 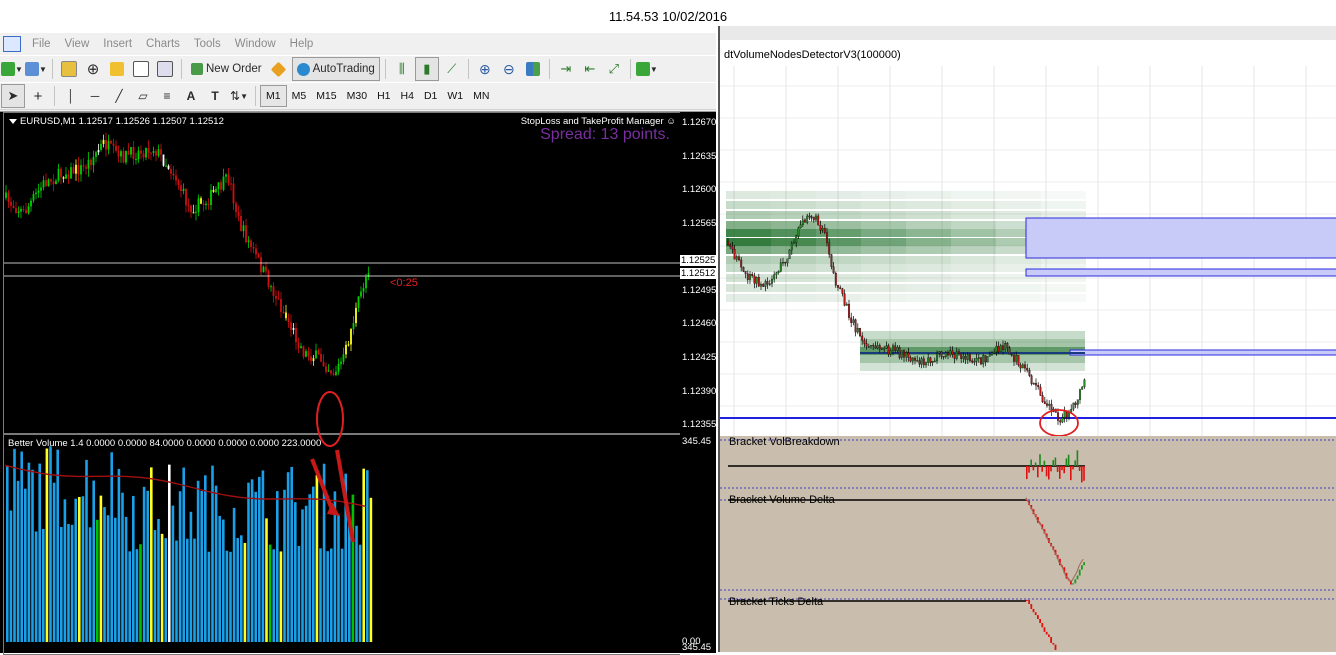 What do you see at coordinates (226, 69) in the screenshot?
I see `new-order-button: New Order` at bounding box center [226, 69].